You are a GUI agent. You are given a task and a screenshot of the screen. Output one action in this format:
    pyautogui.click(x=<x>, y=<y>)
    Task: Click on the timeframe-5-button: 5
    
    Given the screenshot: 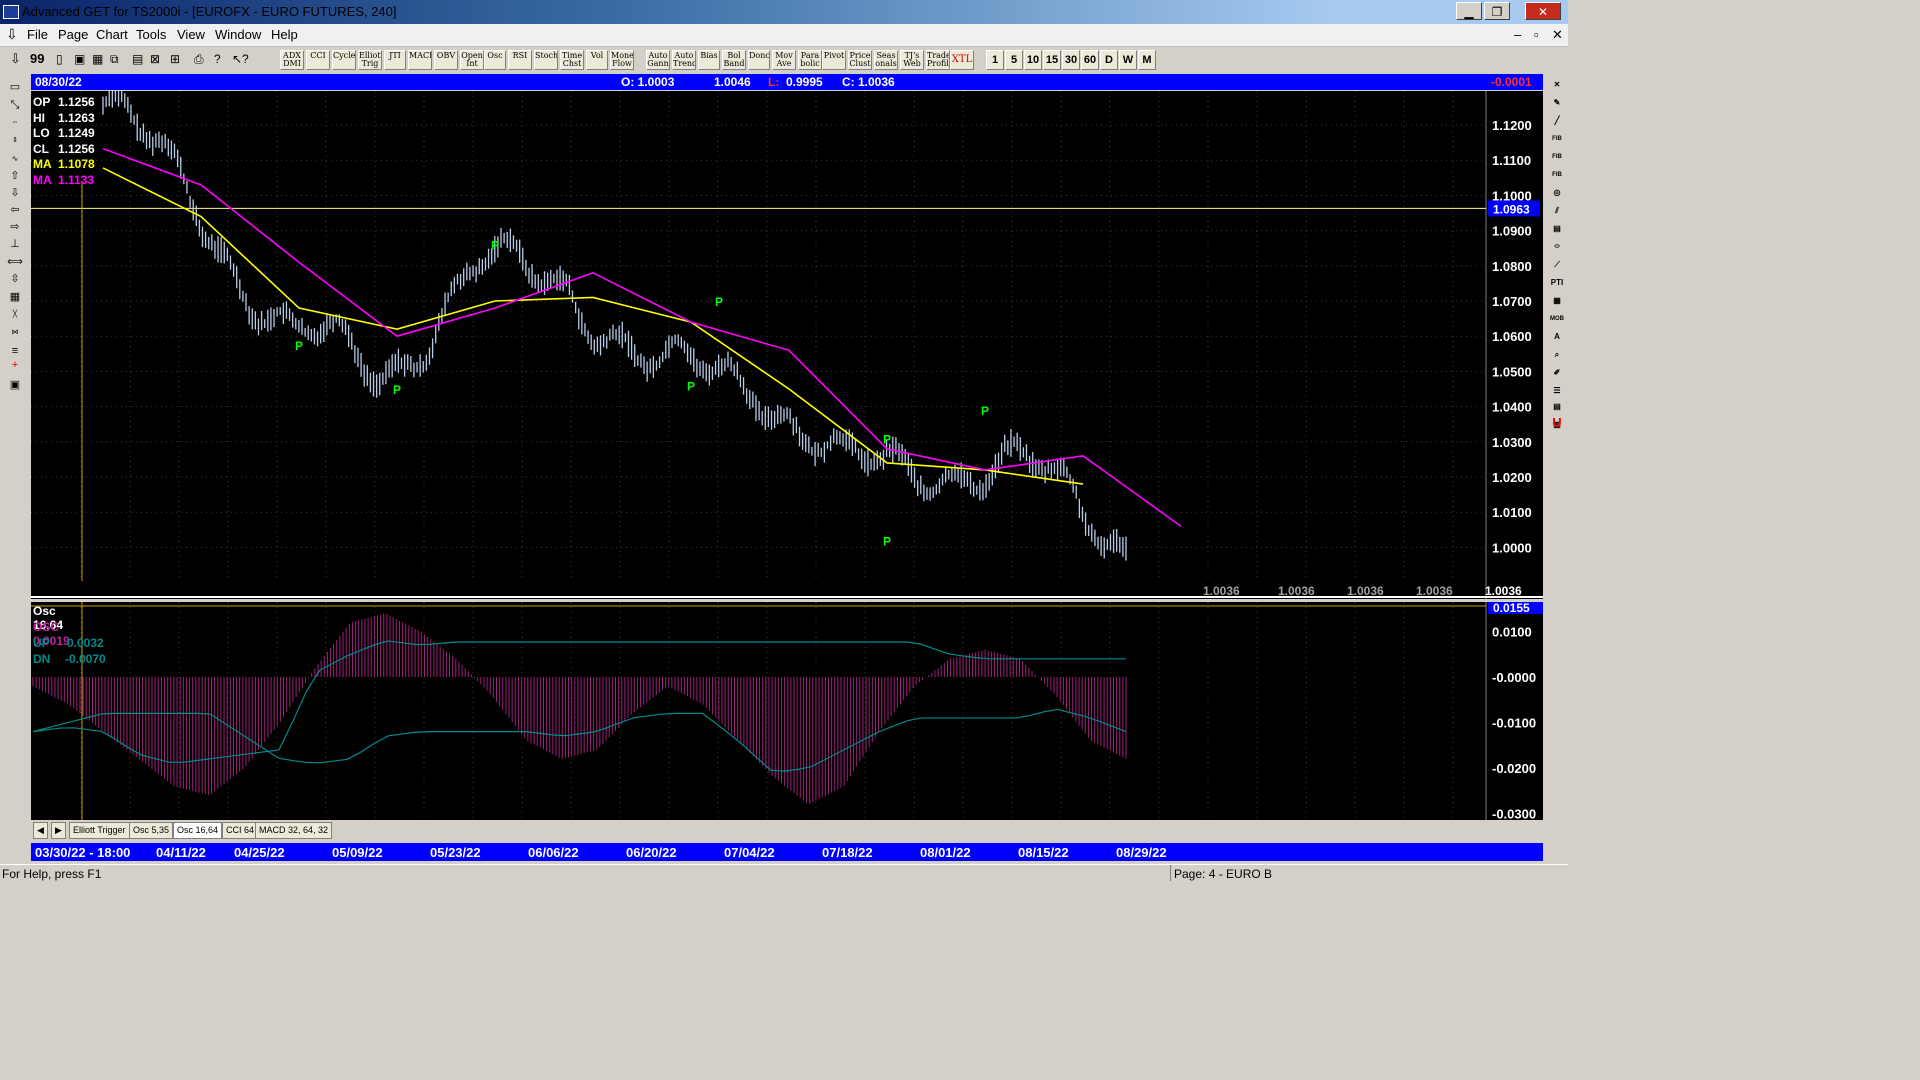 What is the action you would take?
    pyautogui.click(x=1014, y=60)
    